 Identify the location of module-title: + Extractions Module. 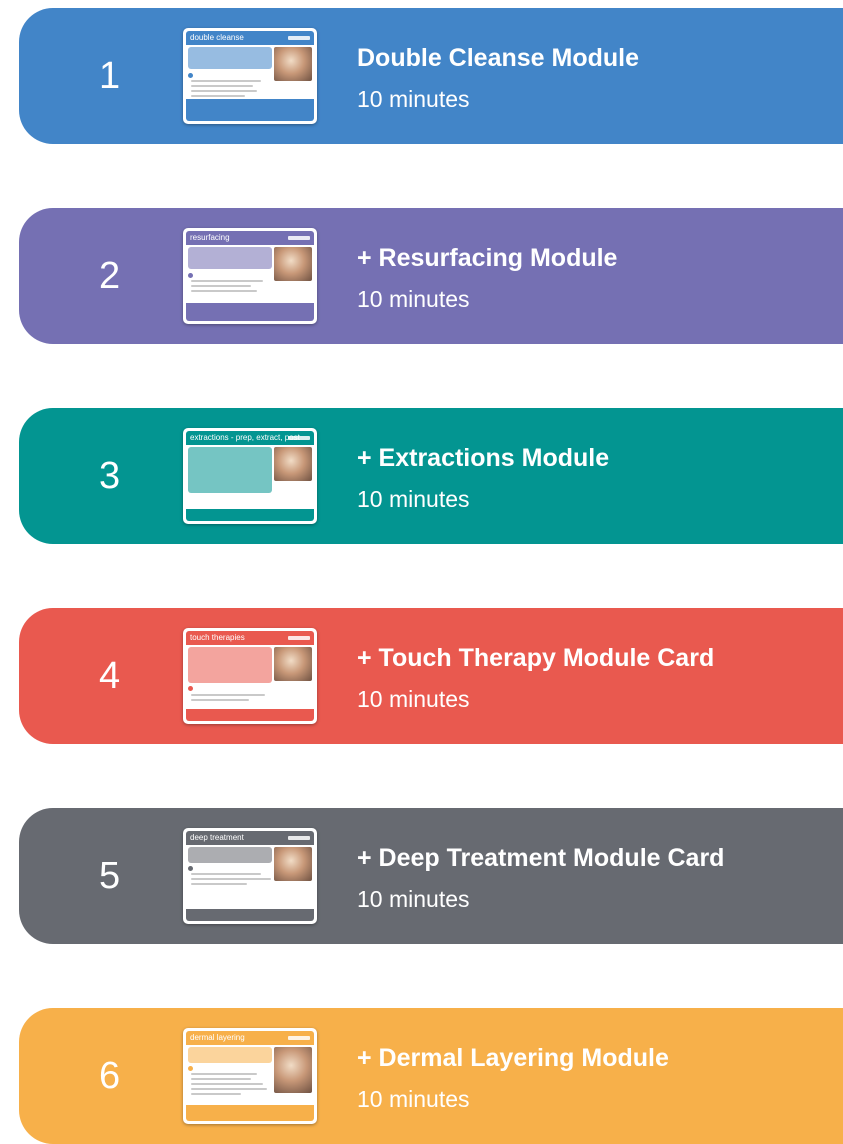
(483, 458).